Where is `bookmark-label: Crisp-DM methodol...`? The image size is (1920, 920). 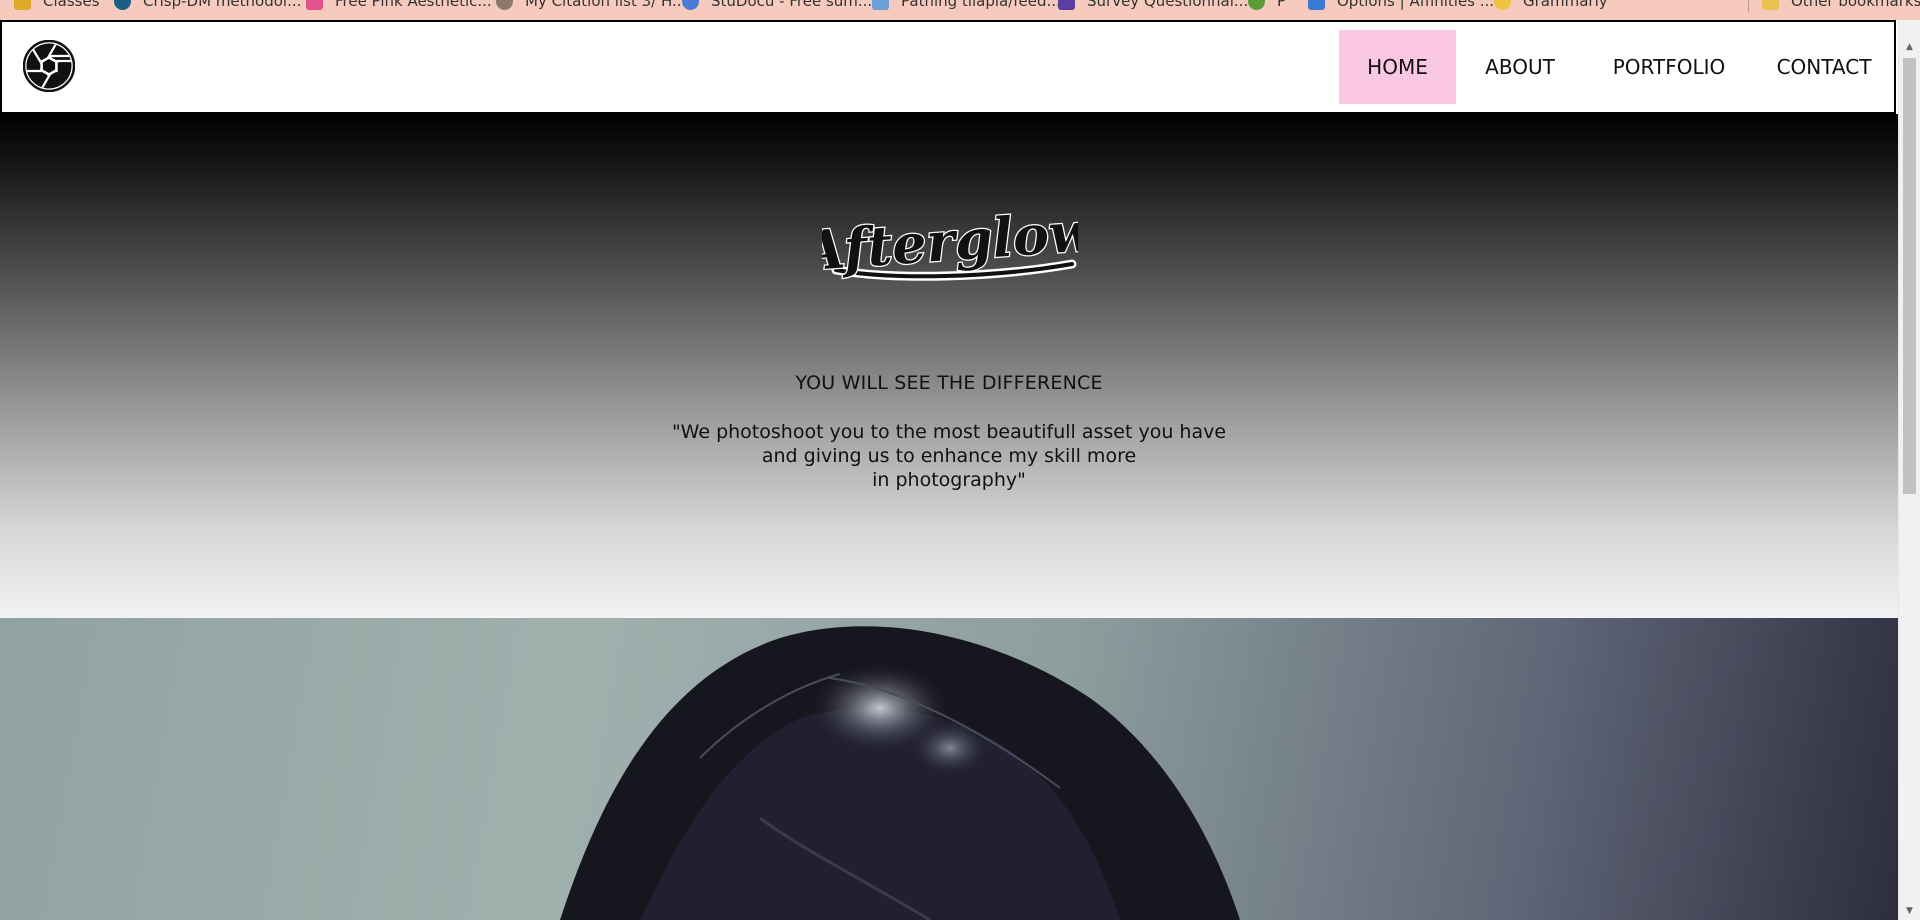 bookmark-label: Crisp-DM methodol... is located at coordinates (222, 5).